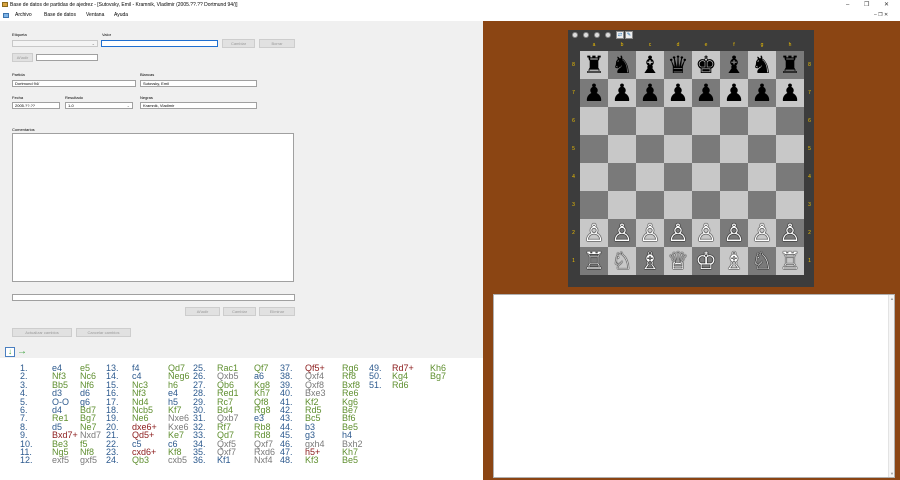 This screenshot has width=900, height=480. I want to click on menu-ventana: Ventana, so click(95, 15).